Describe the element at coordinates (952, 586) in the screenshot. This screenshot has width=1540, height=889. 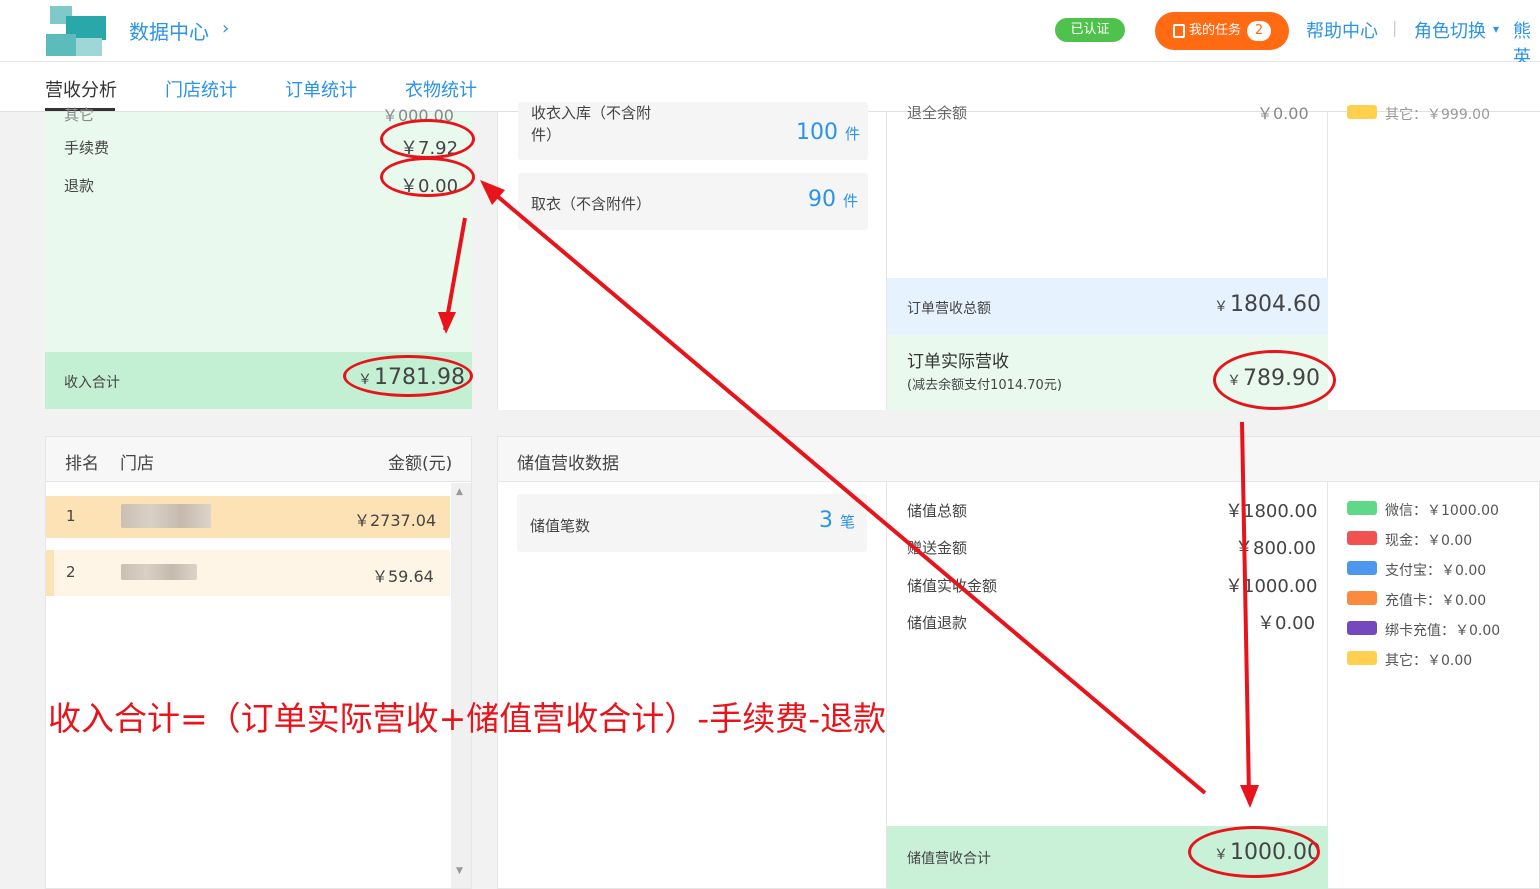
I see `stored-received-label: 储值实收金额` at that location.